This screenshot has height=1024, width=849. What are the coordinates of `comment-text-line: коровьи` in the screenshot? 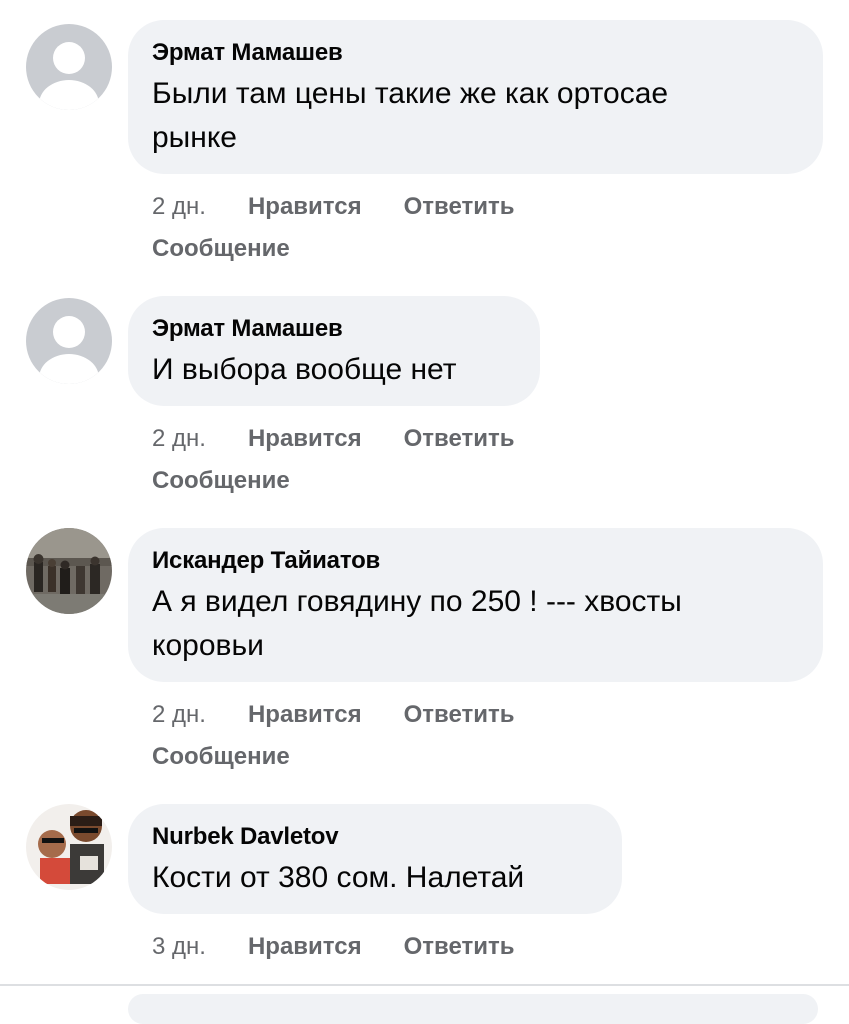 It's located at (208, 645).